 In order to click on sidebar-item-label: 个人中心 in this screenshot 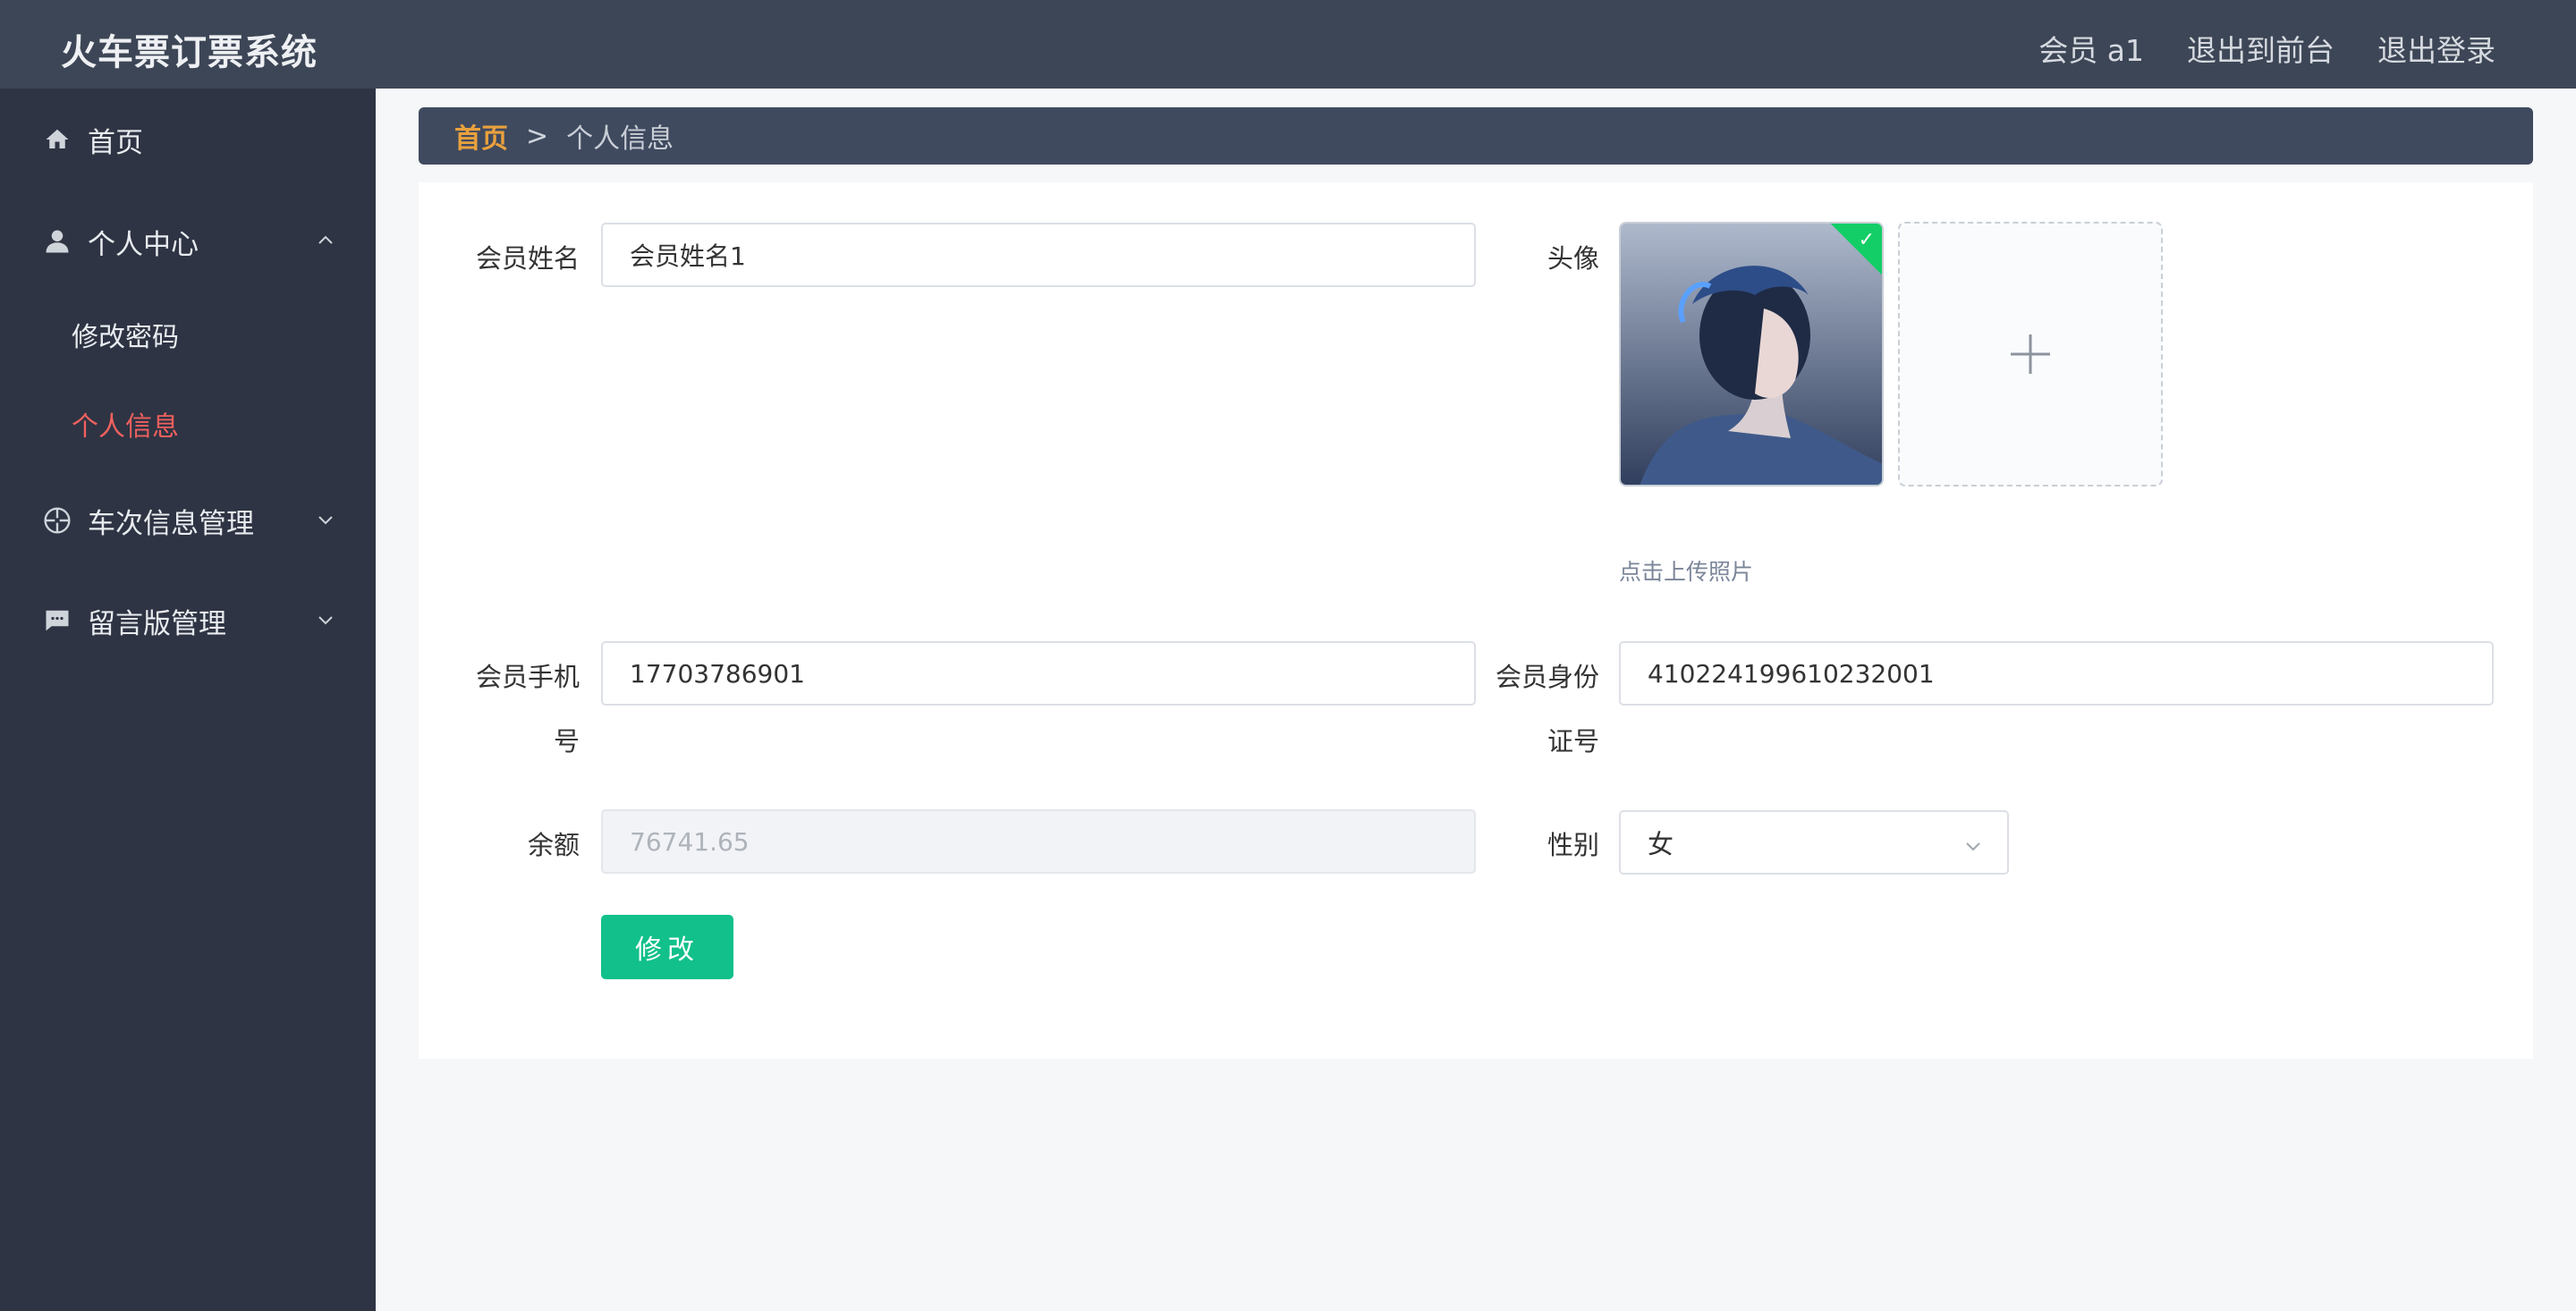, I will do `click(143, 244)`.